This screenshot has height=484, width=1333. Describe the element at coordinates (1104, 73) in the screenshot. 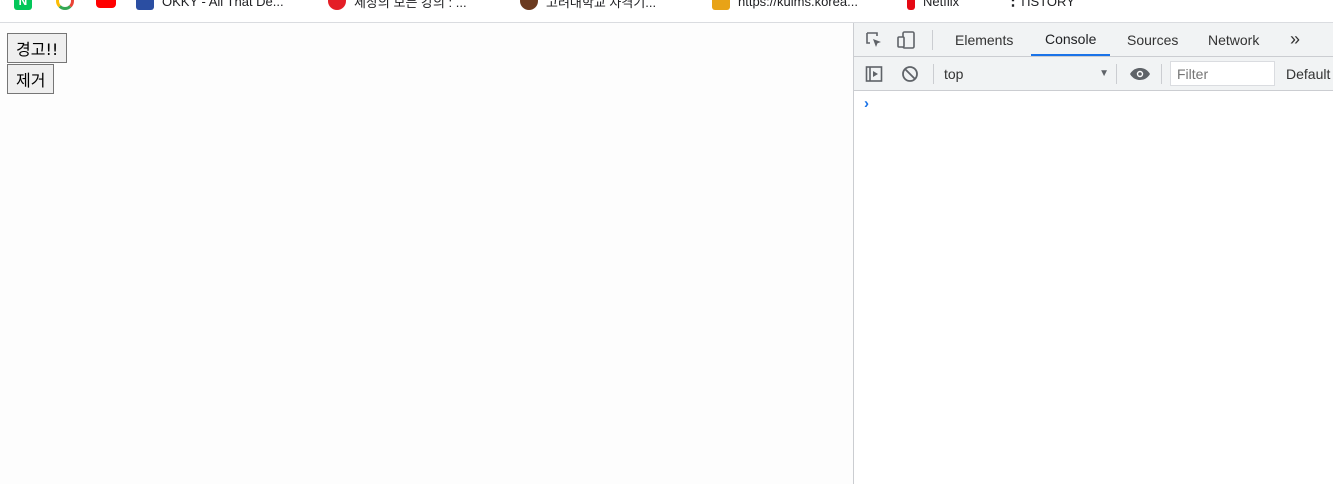

I see `dropdown-arrow-icon: ▼` at that location.